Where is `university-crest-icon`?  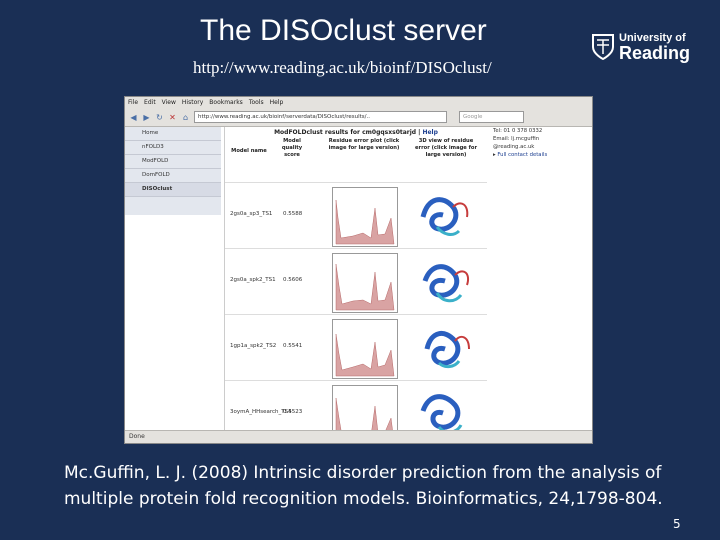 university-crest-icon is located at coordinates (603, 47).